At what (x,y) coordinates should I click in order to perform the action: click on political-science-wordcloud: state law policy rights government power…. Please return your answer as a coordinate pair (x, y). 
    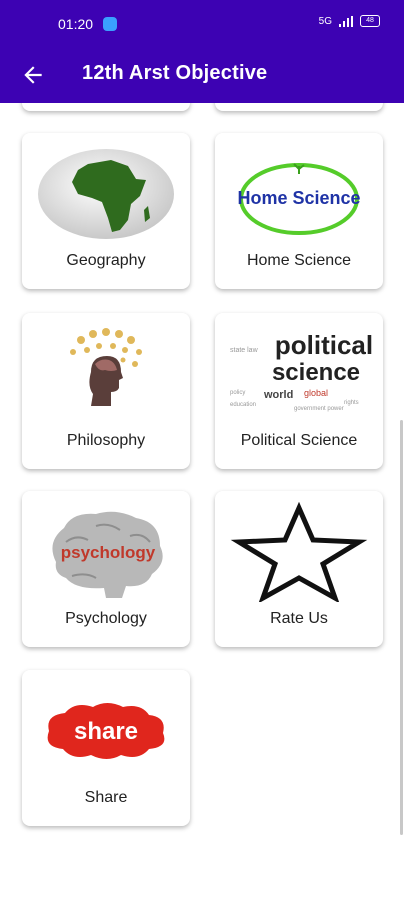
    Looking at the image, I should click on (299, 373).